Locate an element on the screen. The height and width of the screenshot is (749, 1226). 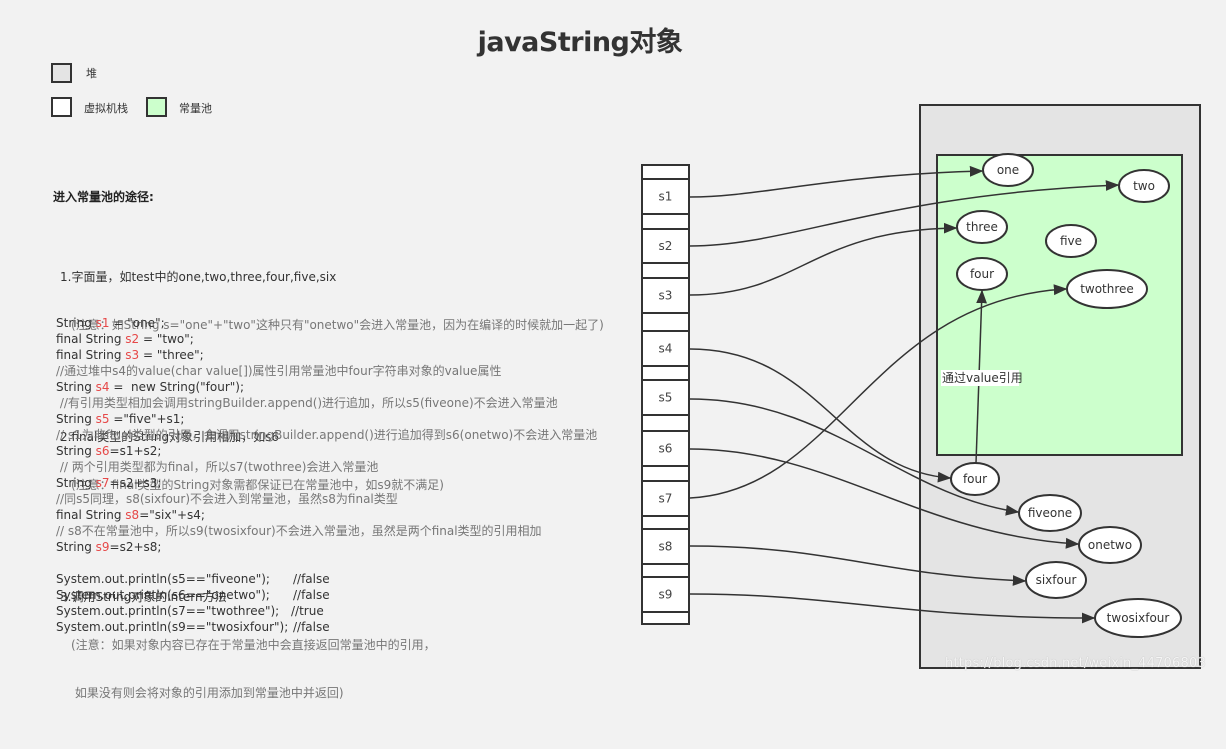
pool-node-label: twothree is located at coordinates (1107, 289).